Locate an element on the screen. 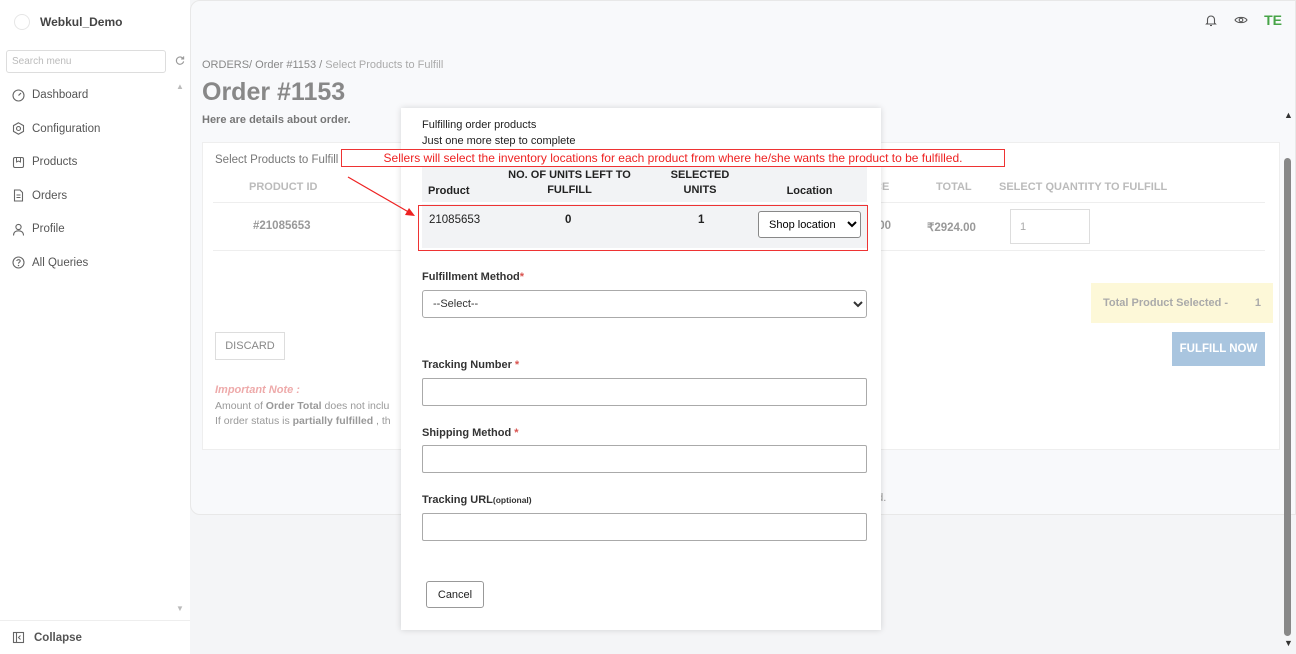 Image resolution: width=1296 pixels, height=654 pixels. label-text: Fulfillment Method is located at coordinates (471, 277).